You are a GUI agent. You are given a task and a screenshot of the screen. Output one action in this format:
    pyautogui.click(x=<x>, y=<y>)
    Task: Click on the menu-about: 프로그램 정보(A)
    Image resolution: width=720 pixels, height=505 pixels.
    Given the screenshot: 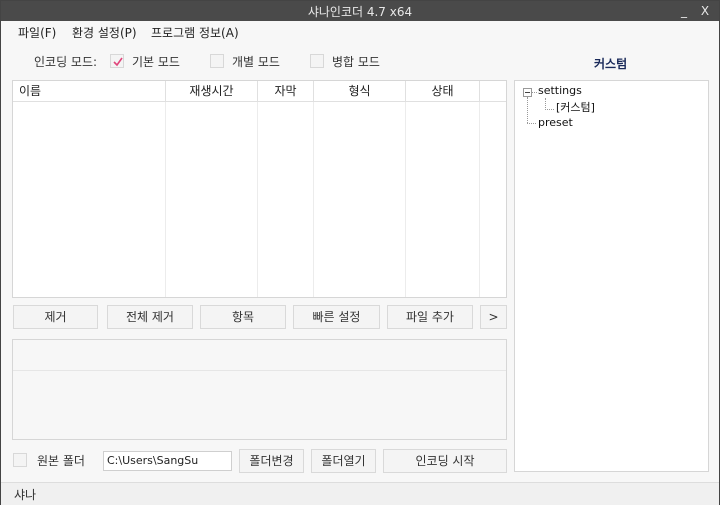 What is the action you would take?
    pyautogui.click(x=195, y=32)
    